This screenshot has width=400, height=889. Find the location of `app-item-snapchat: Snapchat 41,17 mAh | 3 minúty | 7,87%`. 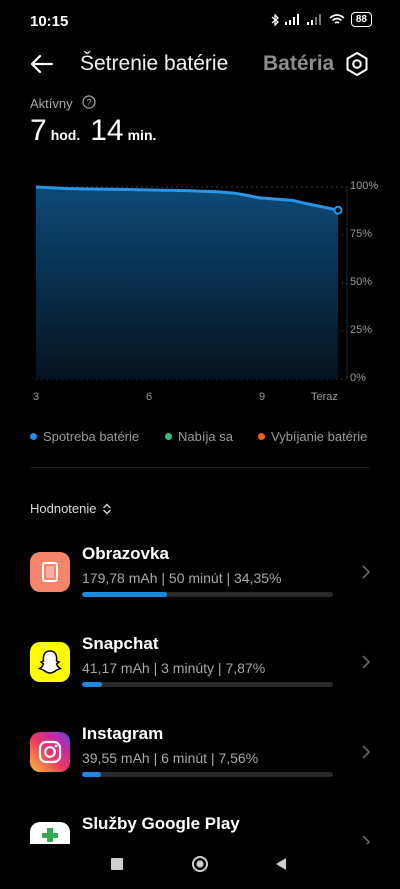

app-item-snapchat: Snapchat 41,17 mAh | 3 minúty | 7,87% is located at coordinates (200, 667).